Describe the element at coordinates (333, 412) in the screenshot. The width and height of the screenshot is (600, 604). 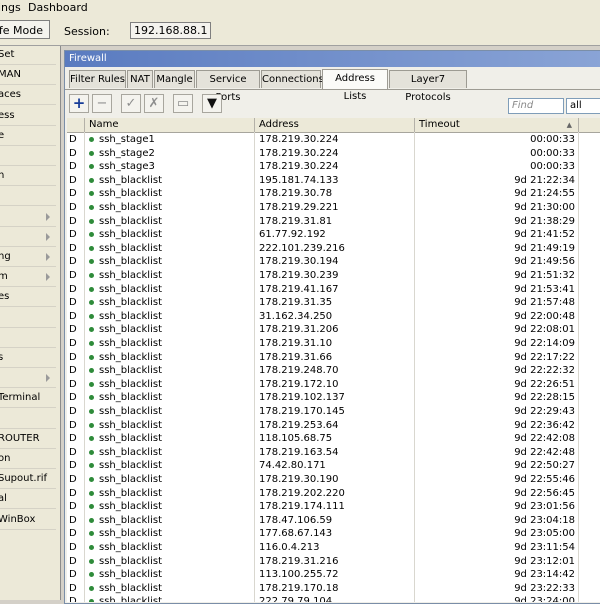
I see `table-row: Dssh_blacklist 178.219.170.145 9d 22:29:43` at that location.